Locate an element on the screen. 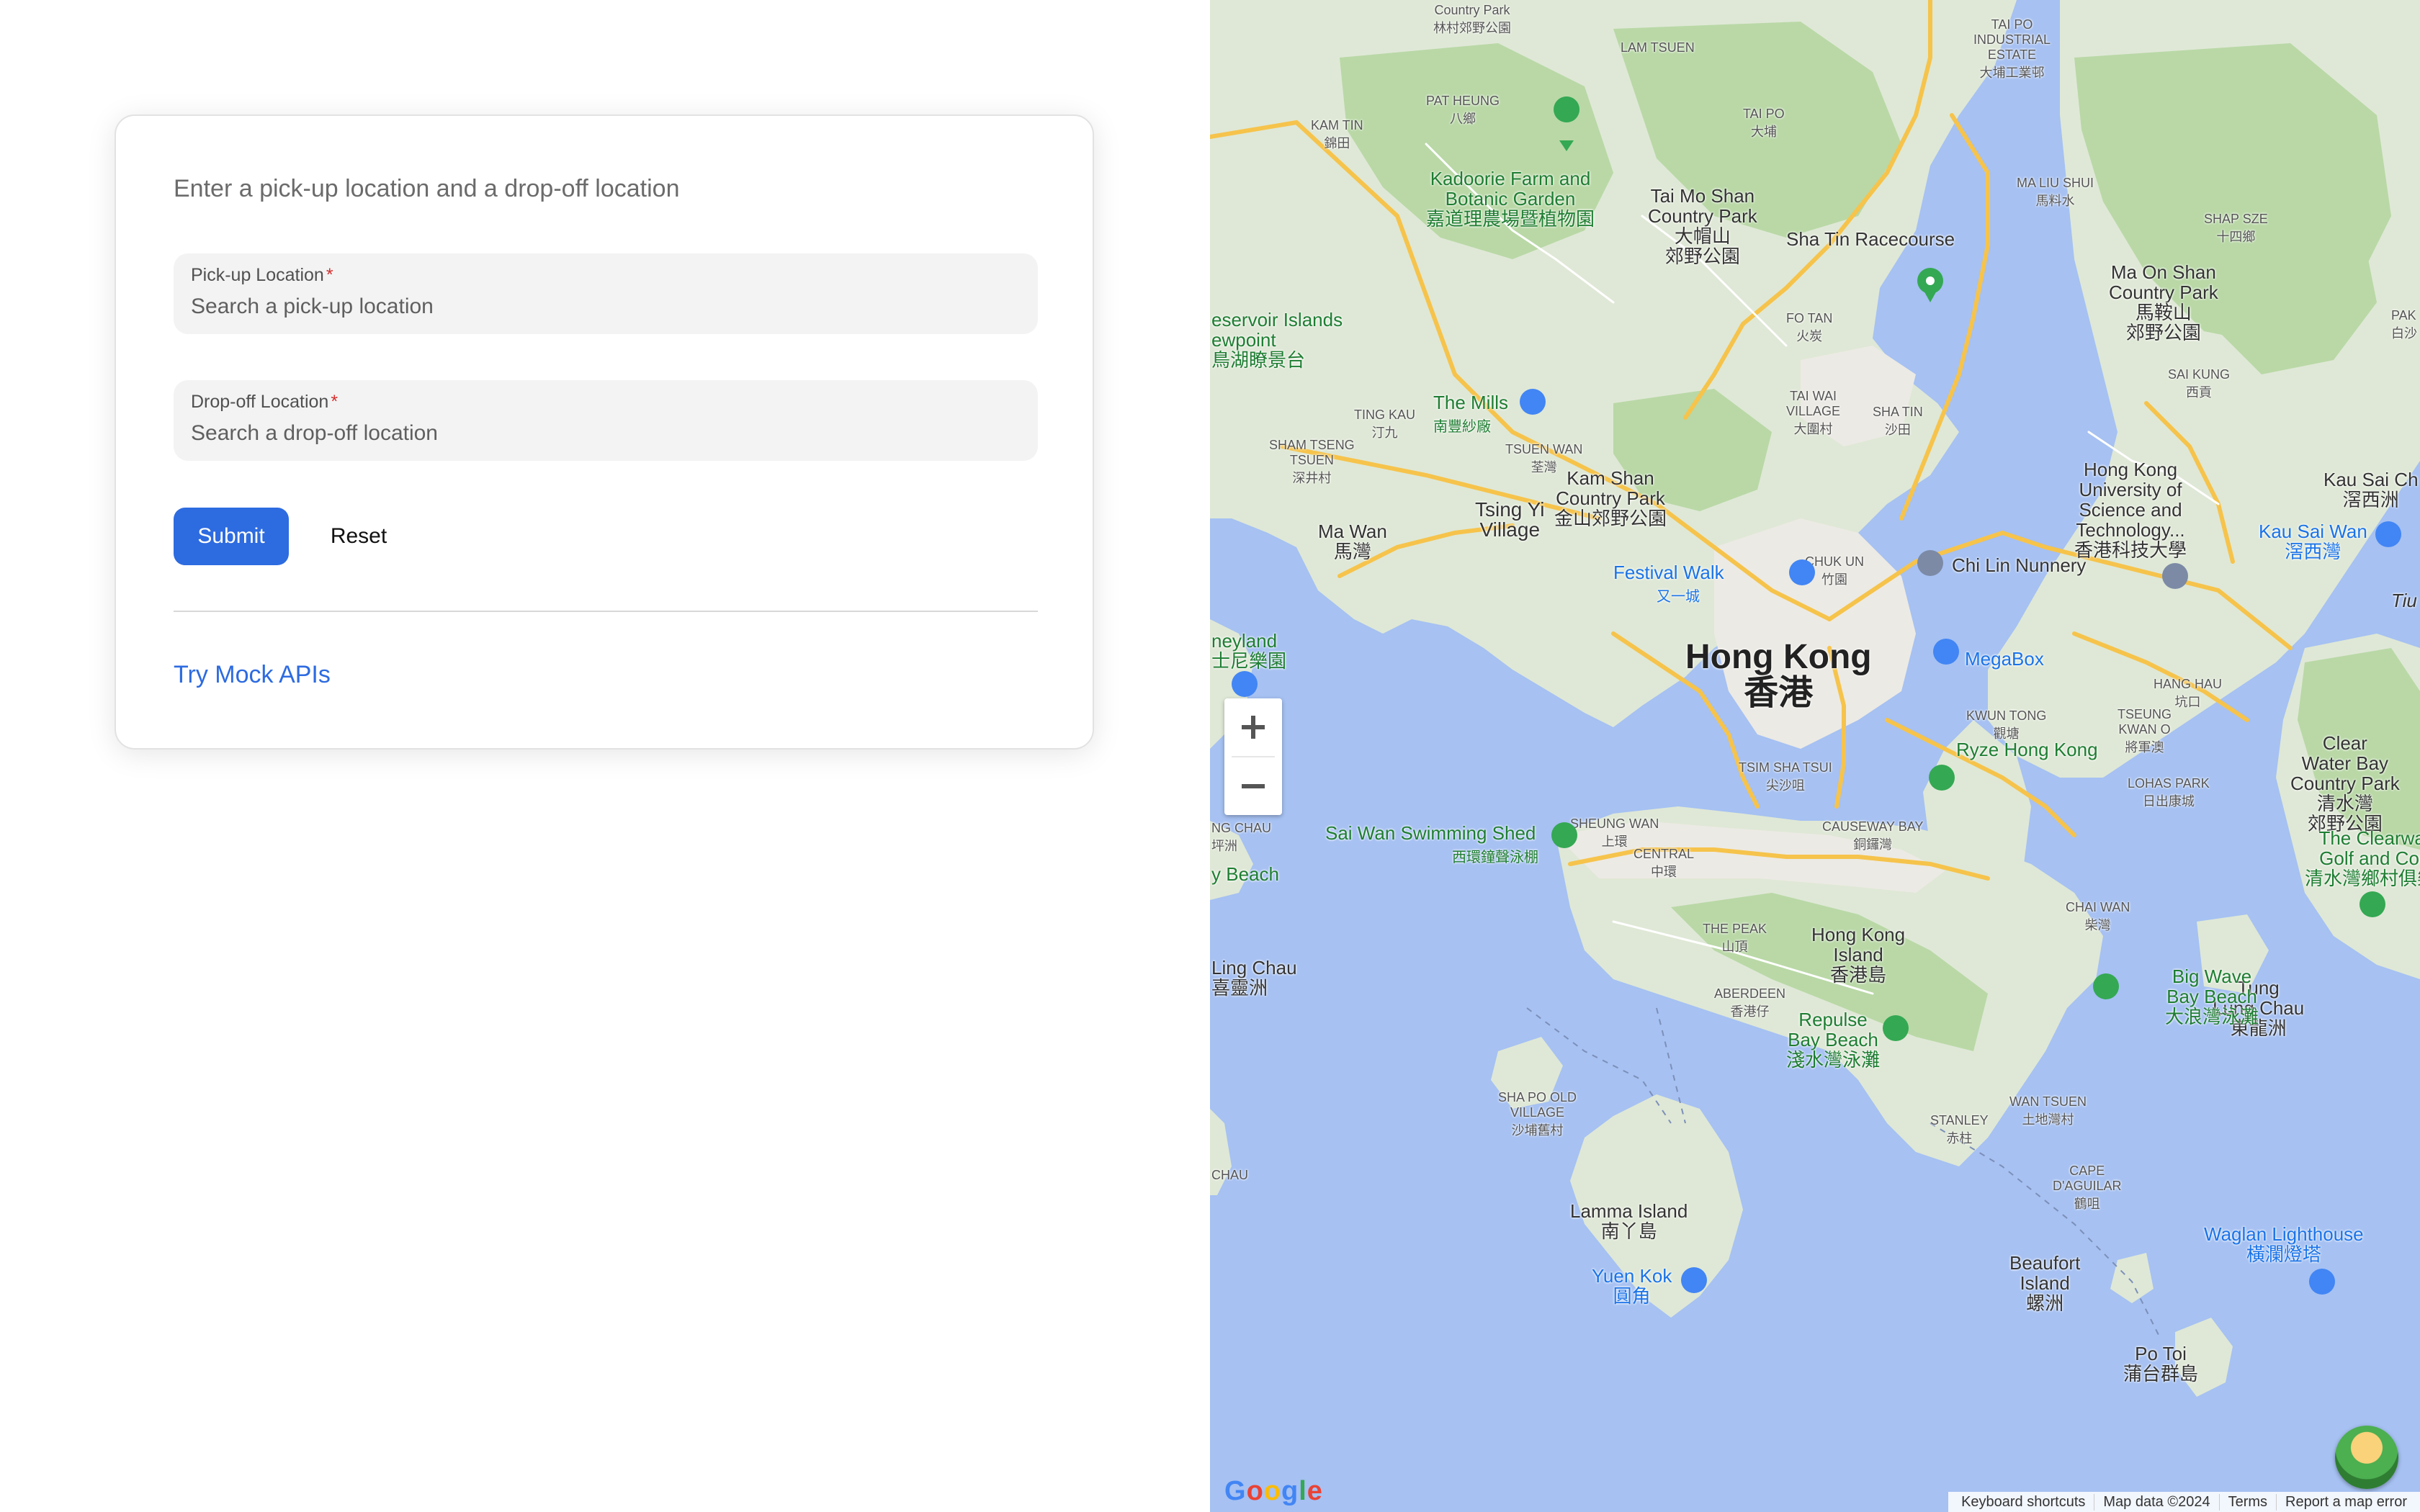 Image resolution: width=2420 pixels, height=1512 pixels. map-label-kau-sai-chau: Kau Sai Ch 滘西洲 is located at coordinates (2371, 489).